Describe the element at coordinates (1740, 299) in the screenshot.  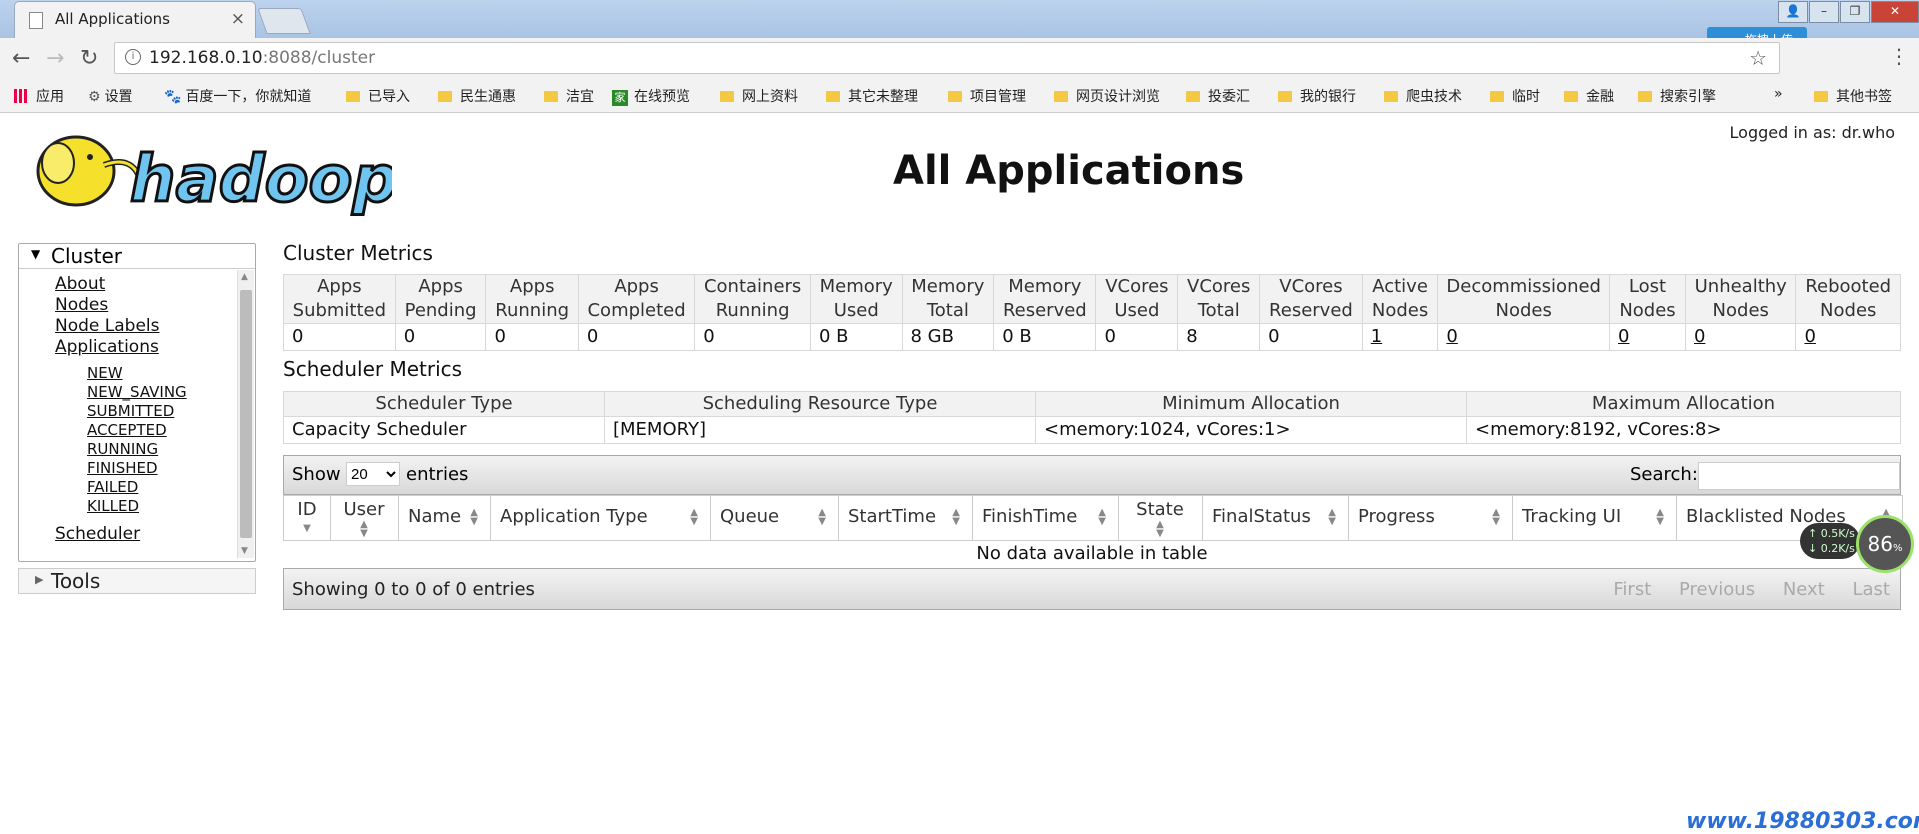
I see `cluster-metric-header: Unhealthy Nodes` at that location.